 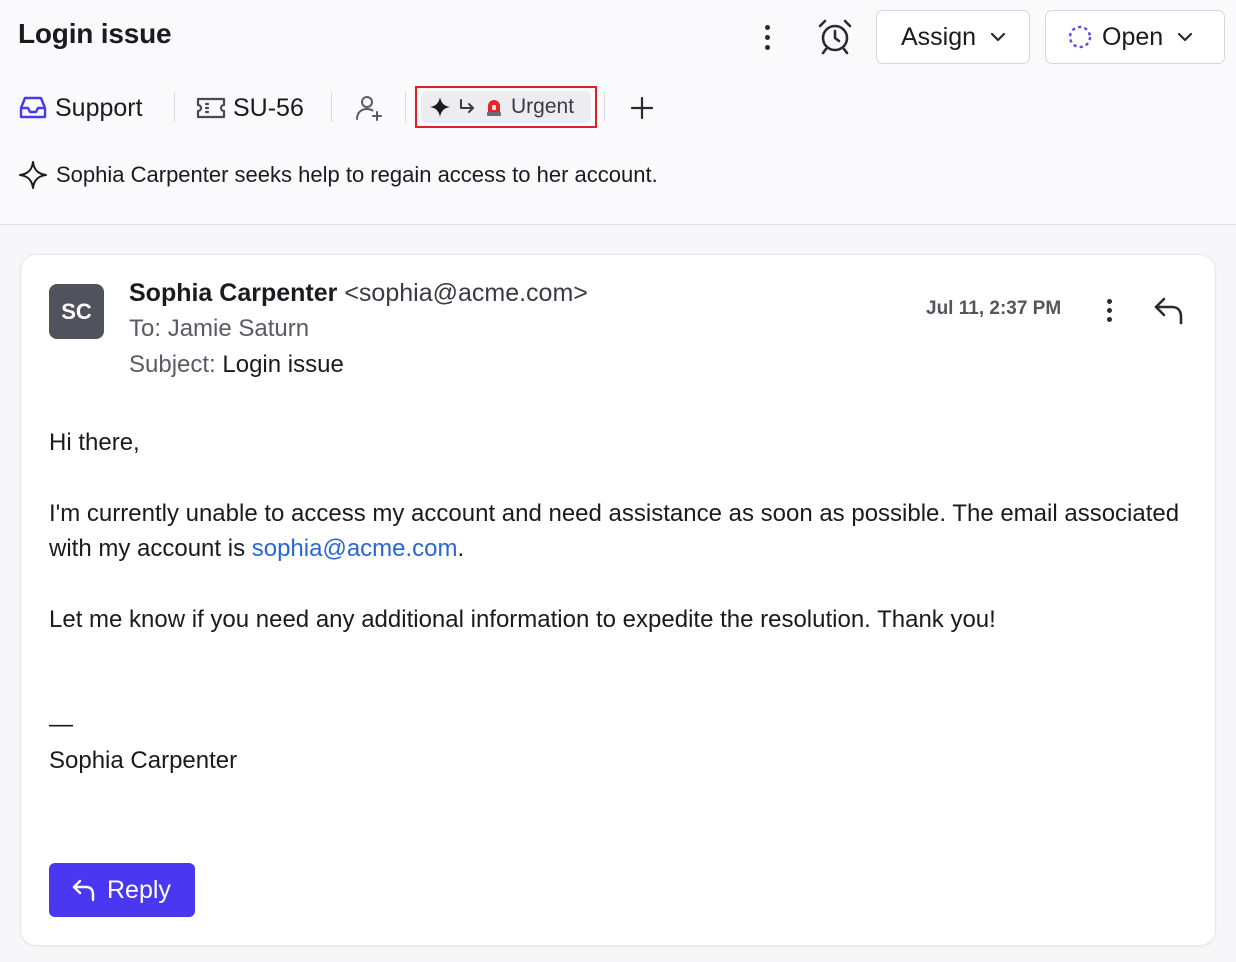 What do you see at coordinates (143, 760) in the screenshot?
I see `signature-name: Sophia Carpenter` at bounding box center [143, 760].